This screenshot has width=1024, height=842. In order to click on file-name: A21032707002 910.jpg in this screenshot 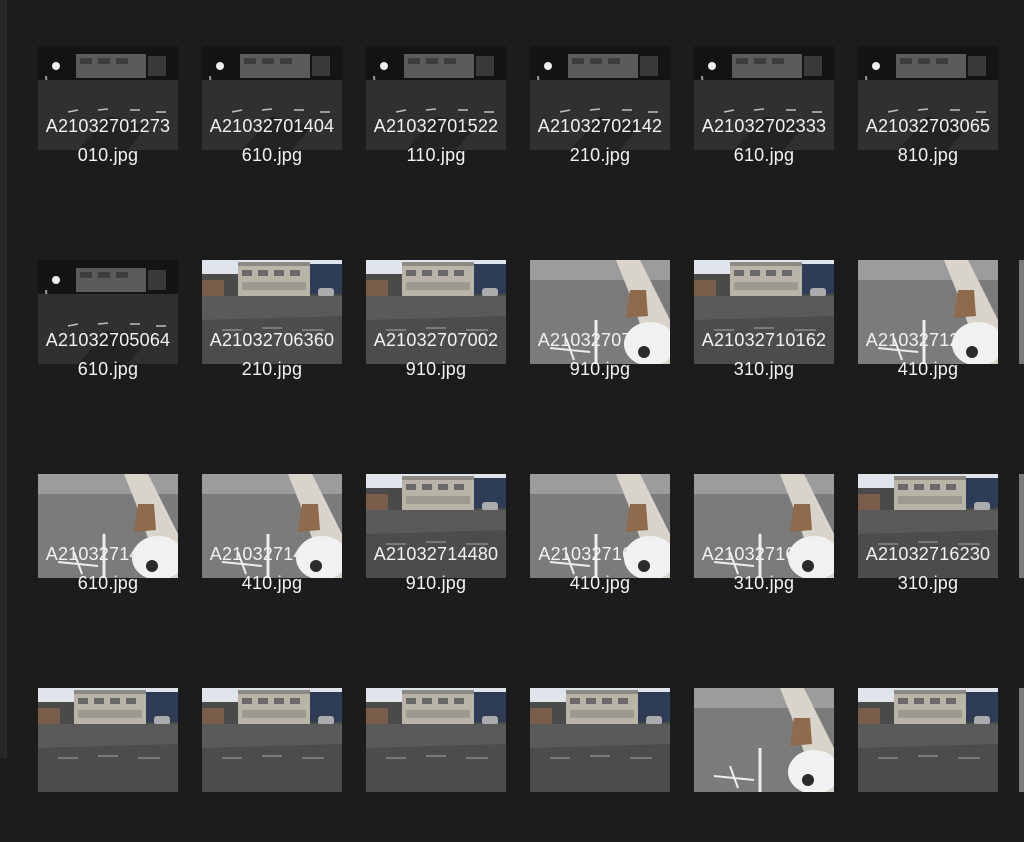, I will do `click(436, 355)`.